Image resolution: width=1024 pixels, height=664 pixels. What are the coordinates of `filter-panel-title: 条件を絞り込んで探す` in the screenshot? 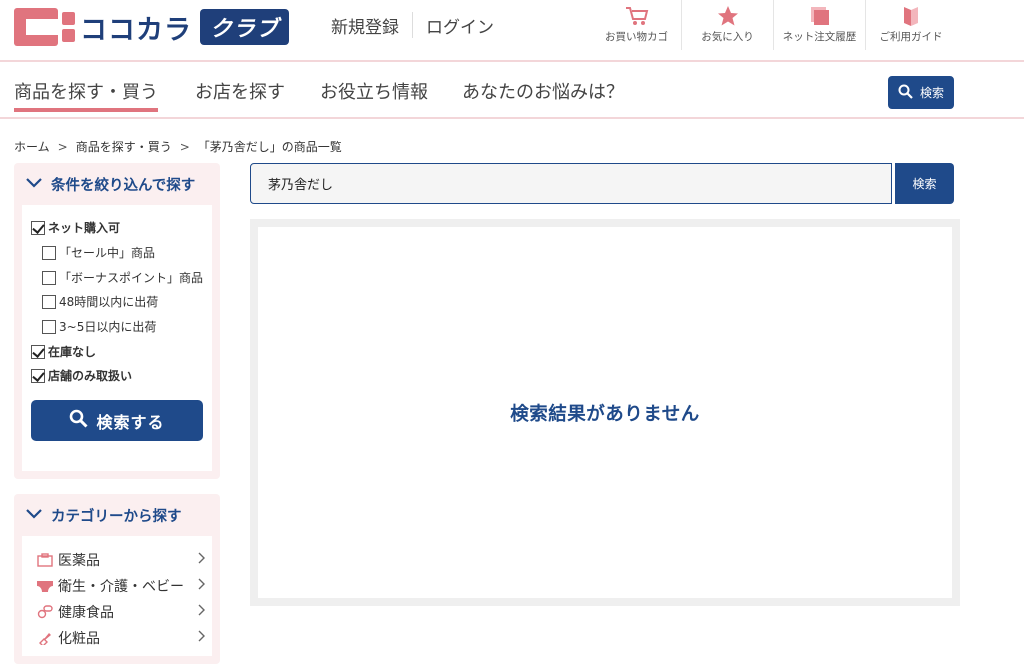 It's located at (123, 185).